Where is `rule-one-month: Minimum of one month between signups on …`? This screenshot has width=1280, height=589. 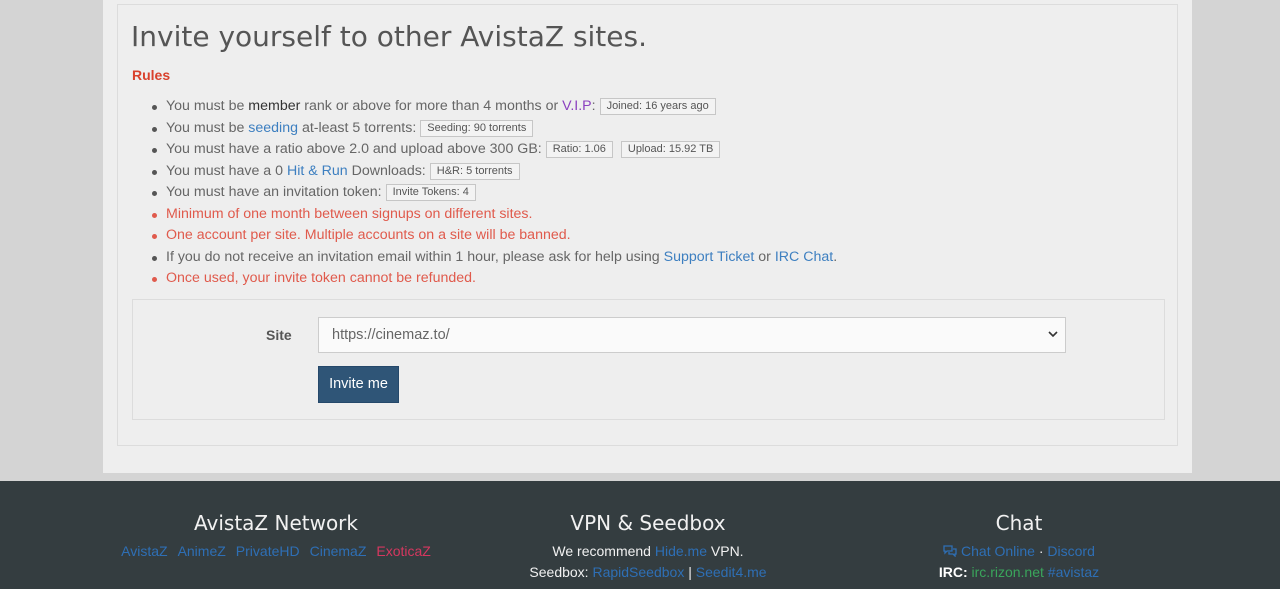
rule-one-month: Minimum of one month between signups on … is located at coordinates (647, 215).